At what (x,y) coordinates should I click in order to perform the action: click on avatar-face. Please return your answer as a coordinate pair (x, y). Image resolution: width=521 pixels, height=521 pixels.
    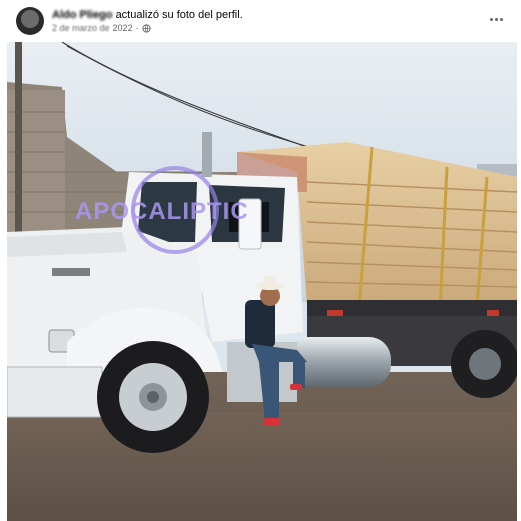
    Looking at the image, I should click on (30, 19).